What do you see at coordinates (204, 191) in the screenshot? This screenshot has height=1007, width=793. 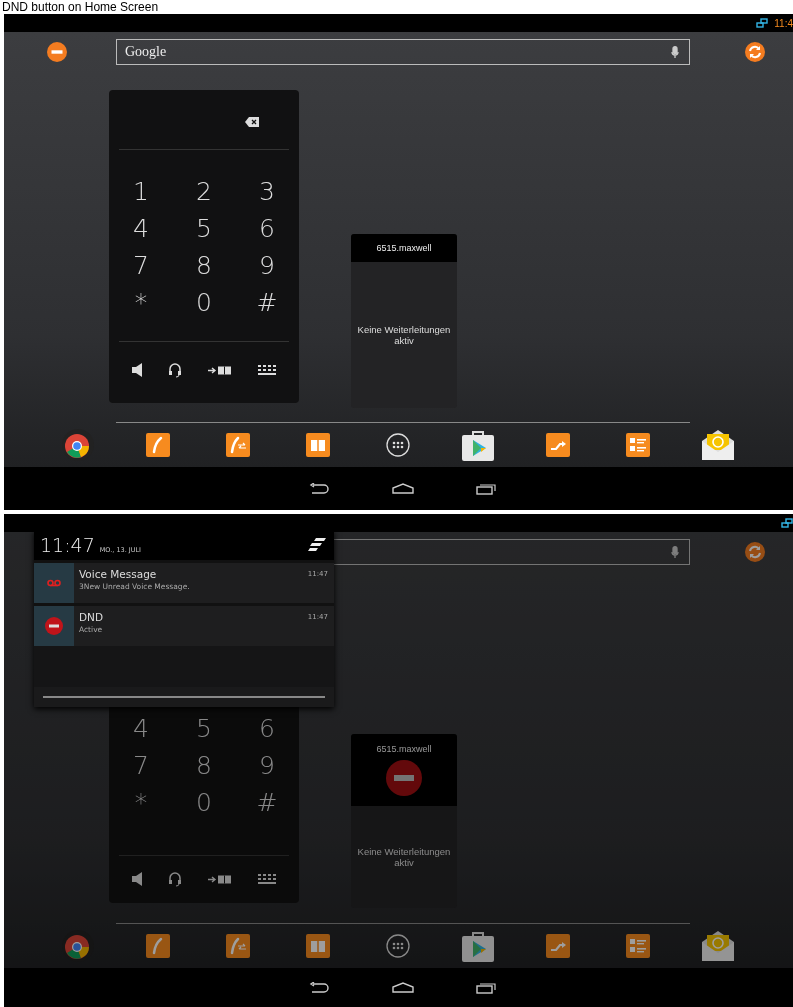 I see `dial-key: 2` at bounding box center [204, 191].